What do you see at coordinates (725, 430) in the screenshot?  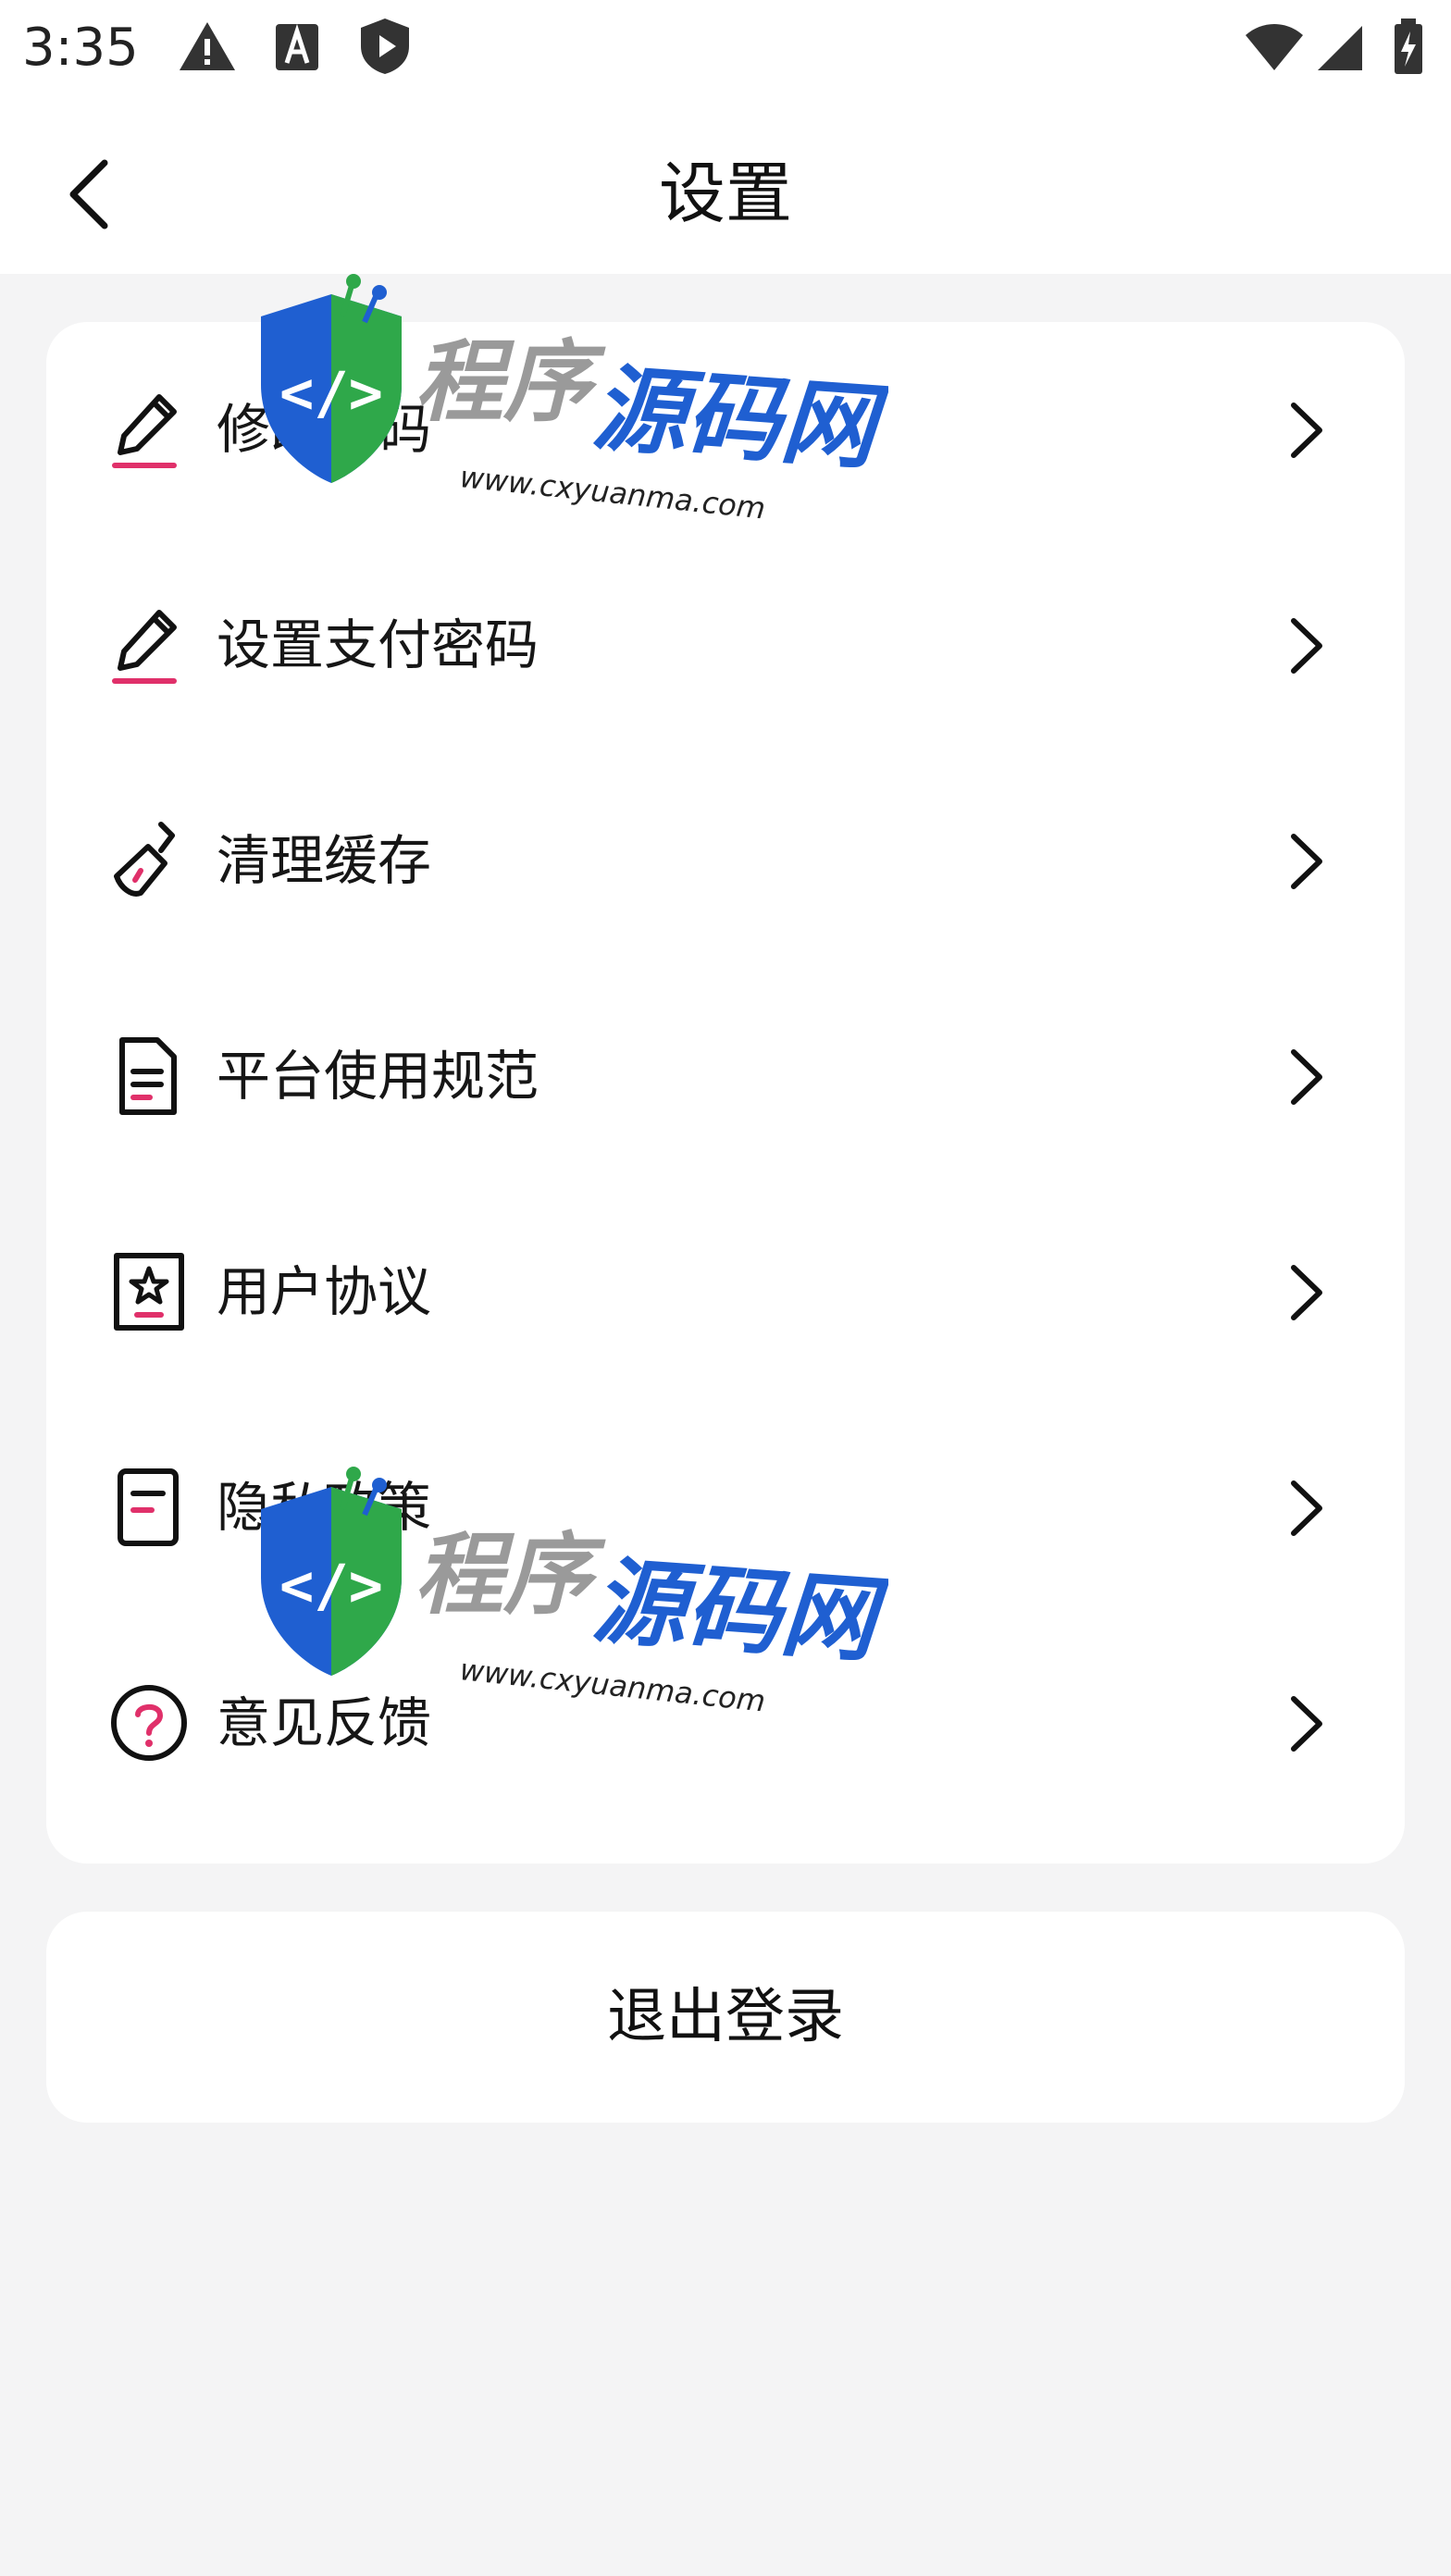 I see `setting-item-change-password: 修改密码` at bounding box center [725, 430].